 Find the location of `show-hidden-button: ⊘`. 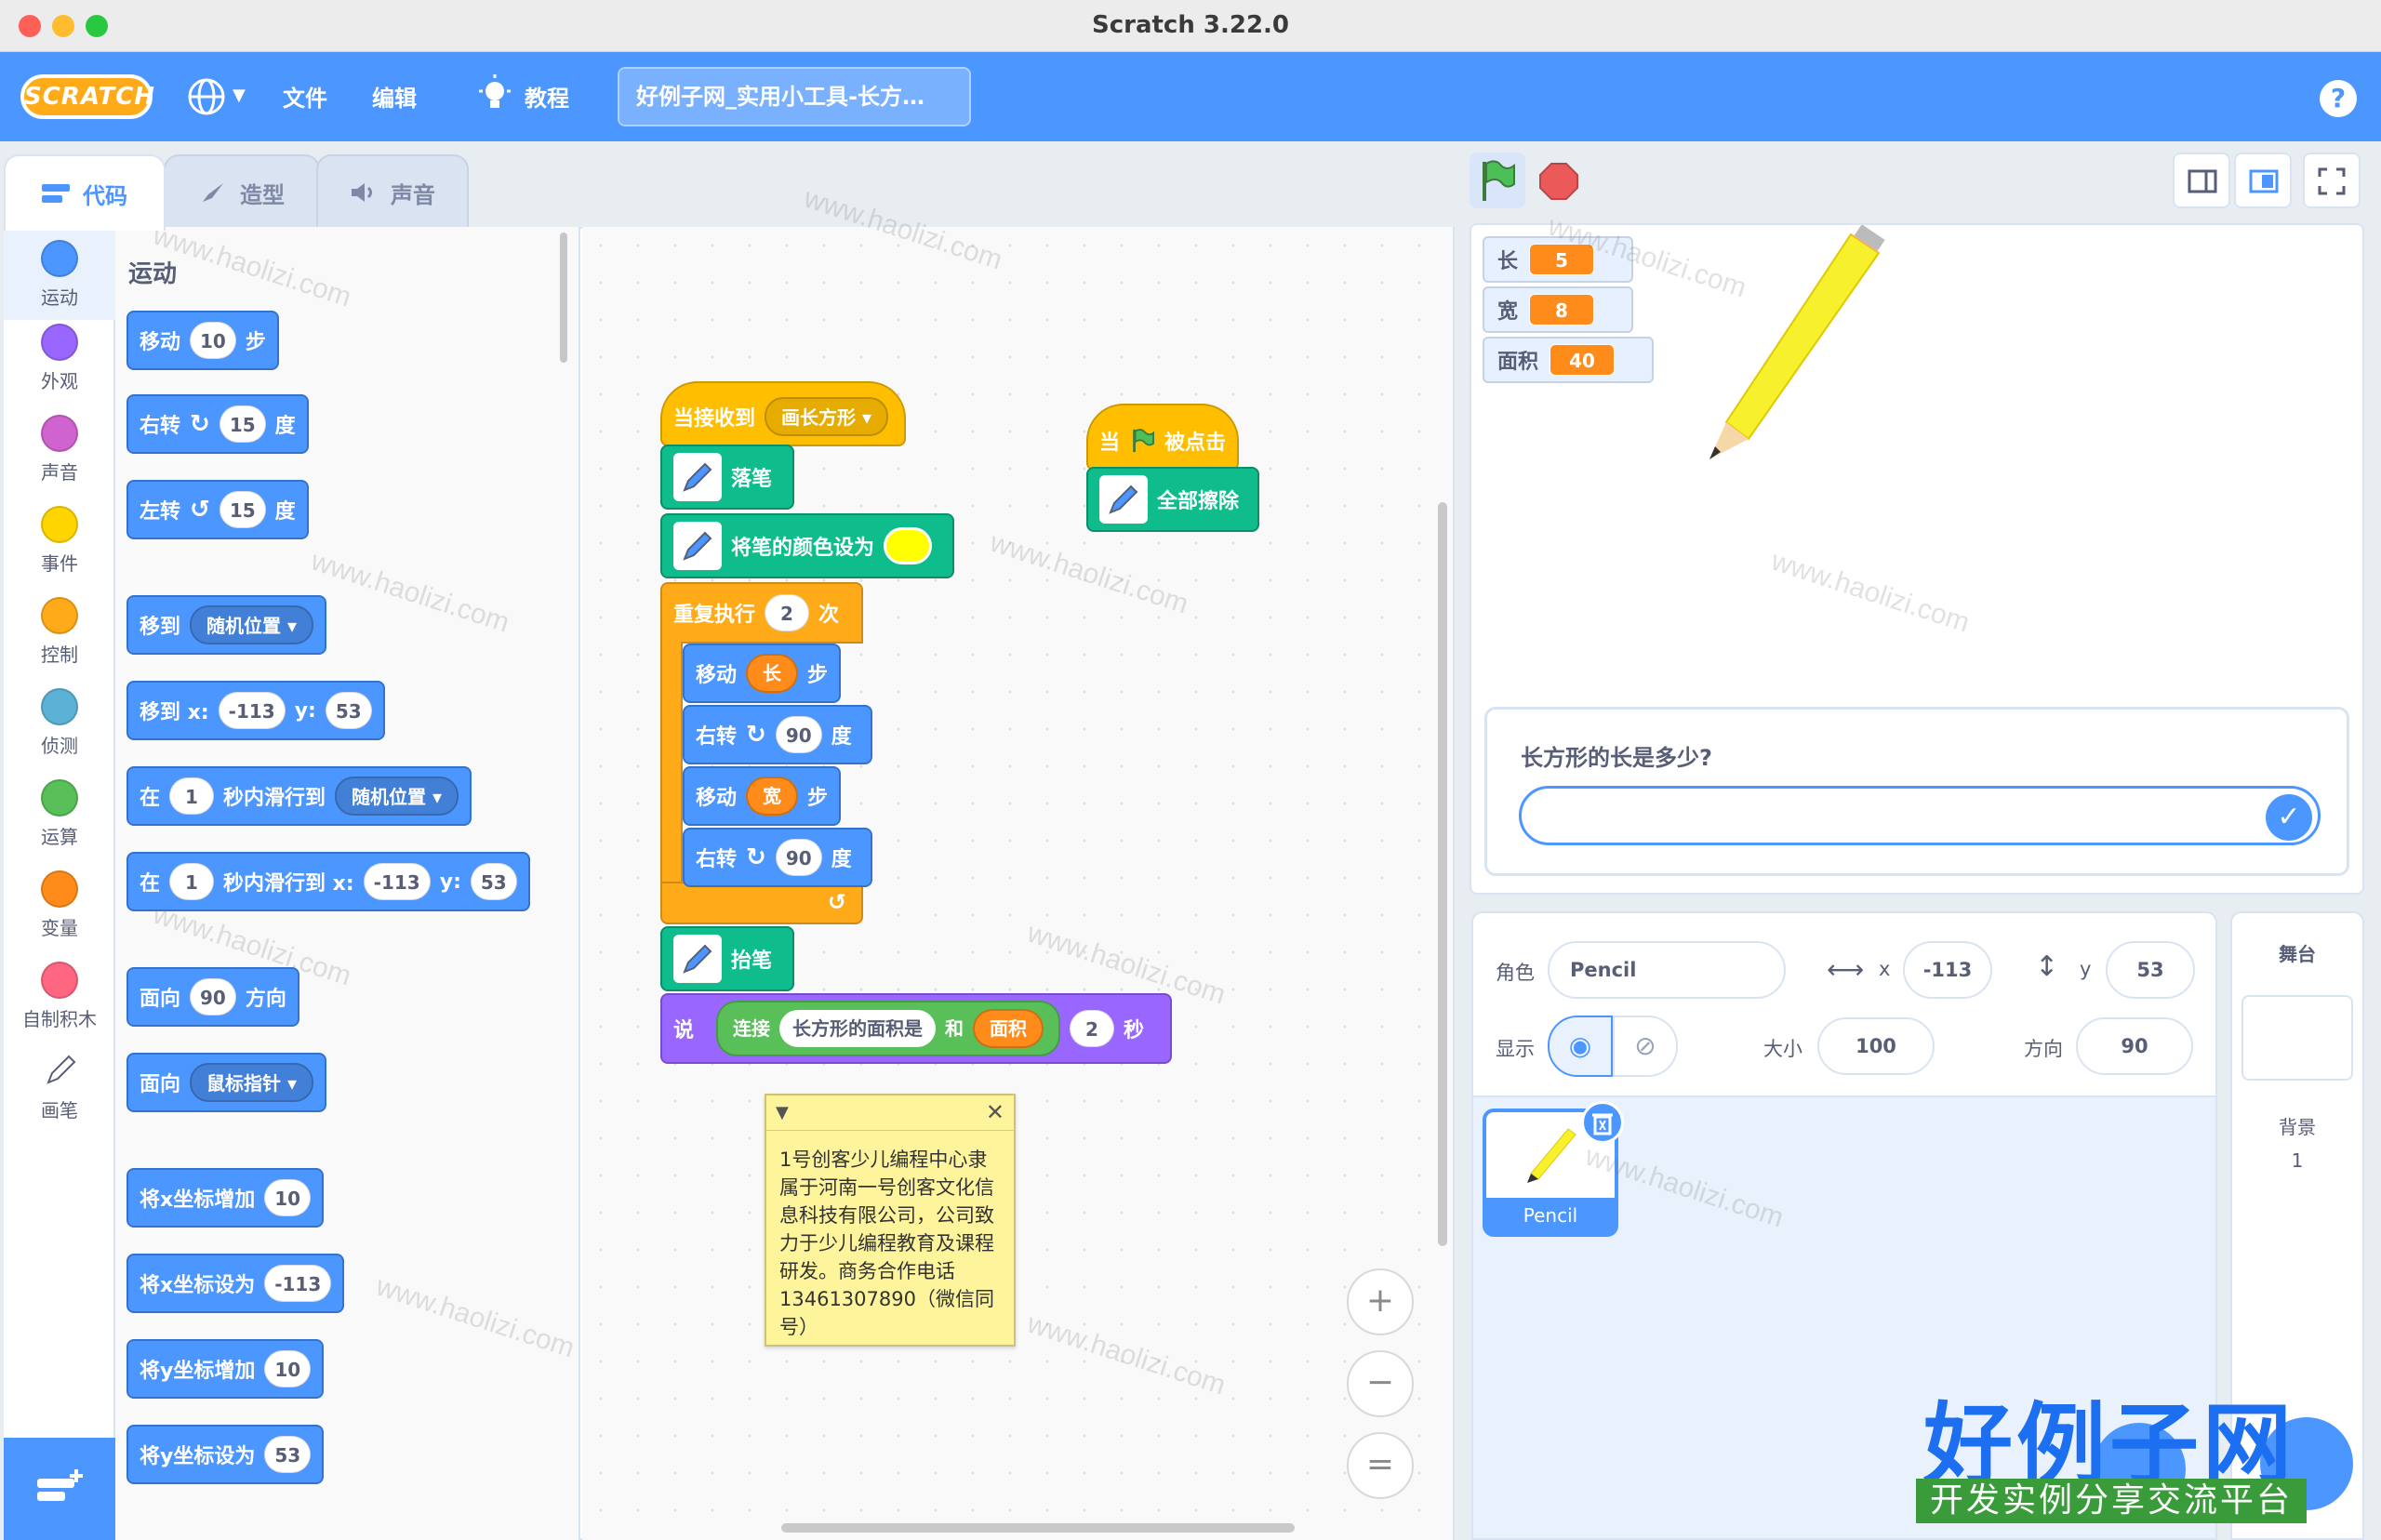

show-hidden-button: ⊘ is located at coordinates (1645, 1046).